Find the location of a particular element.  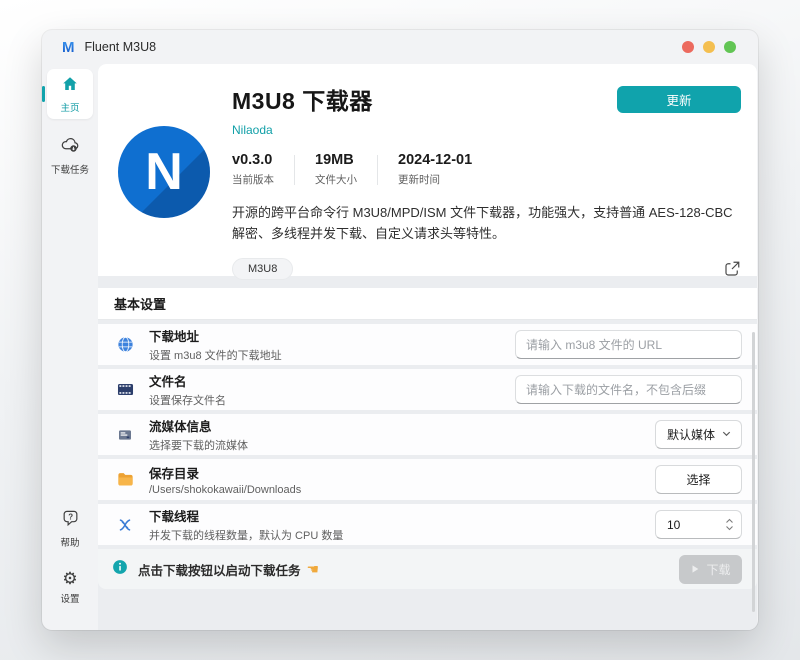

sidebar-item-settings: 设置 is located at coordinates (70, 587).